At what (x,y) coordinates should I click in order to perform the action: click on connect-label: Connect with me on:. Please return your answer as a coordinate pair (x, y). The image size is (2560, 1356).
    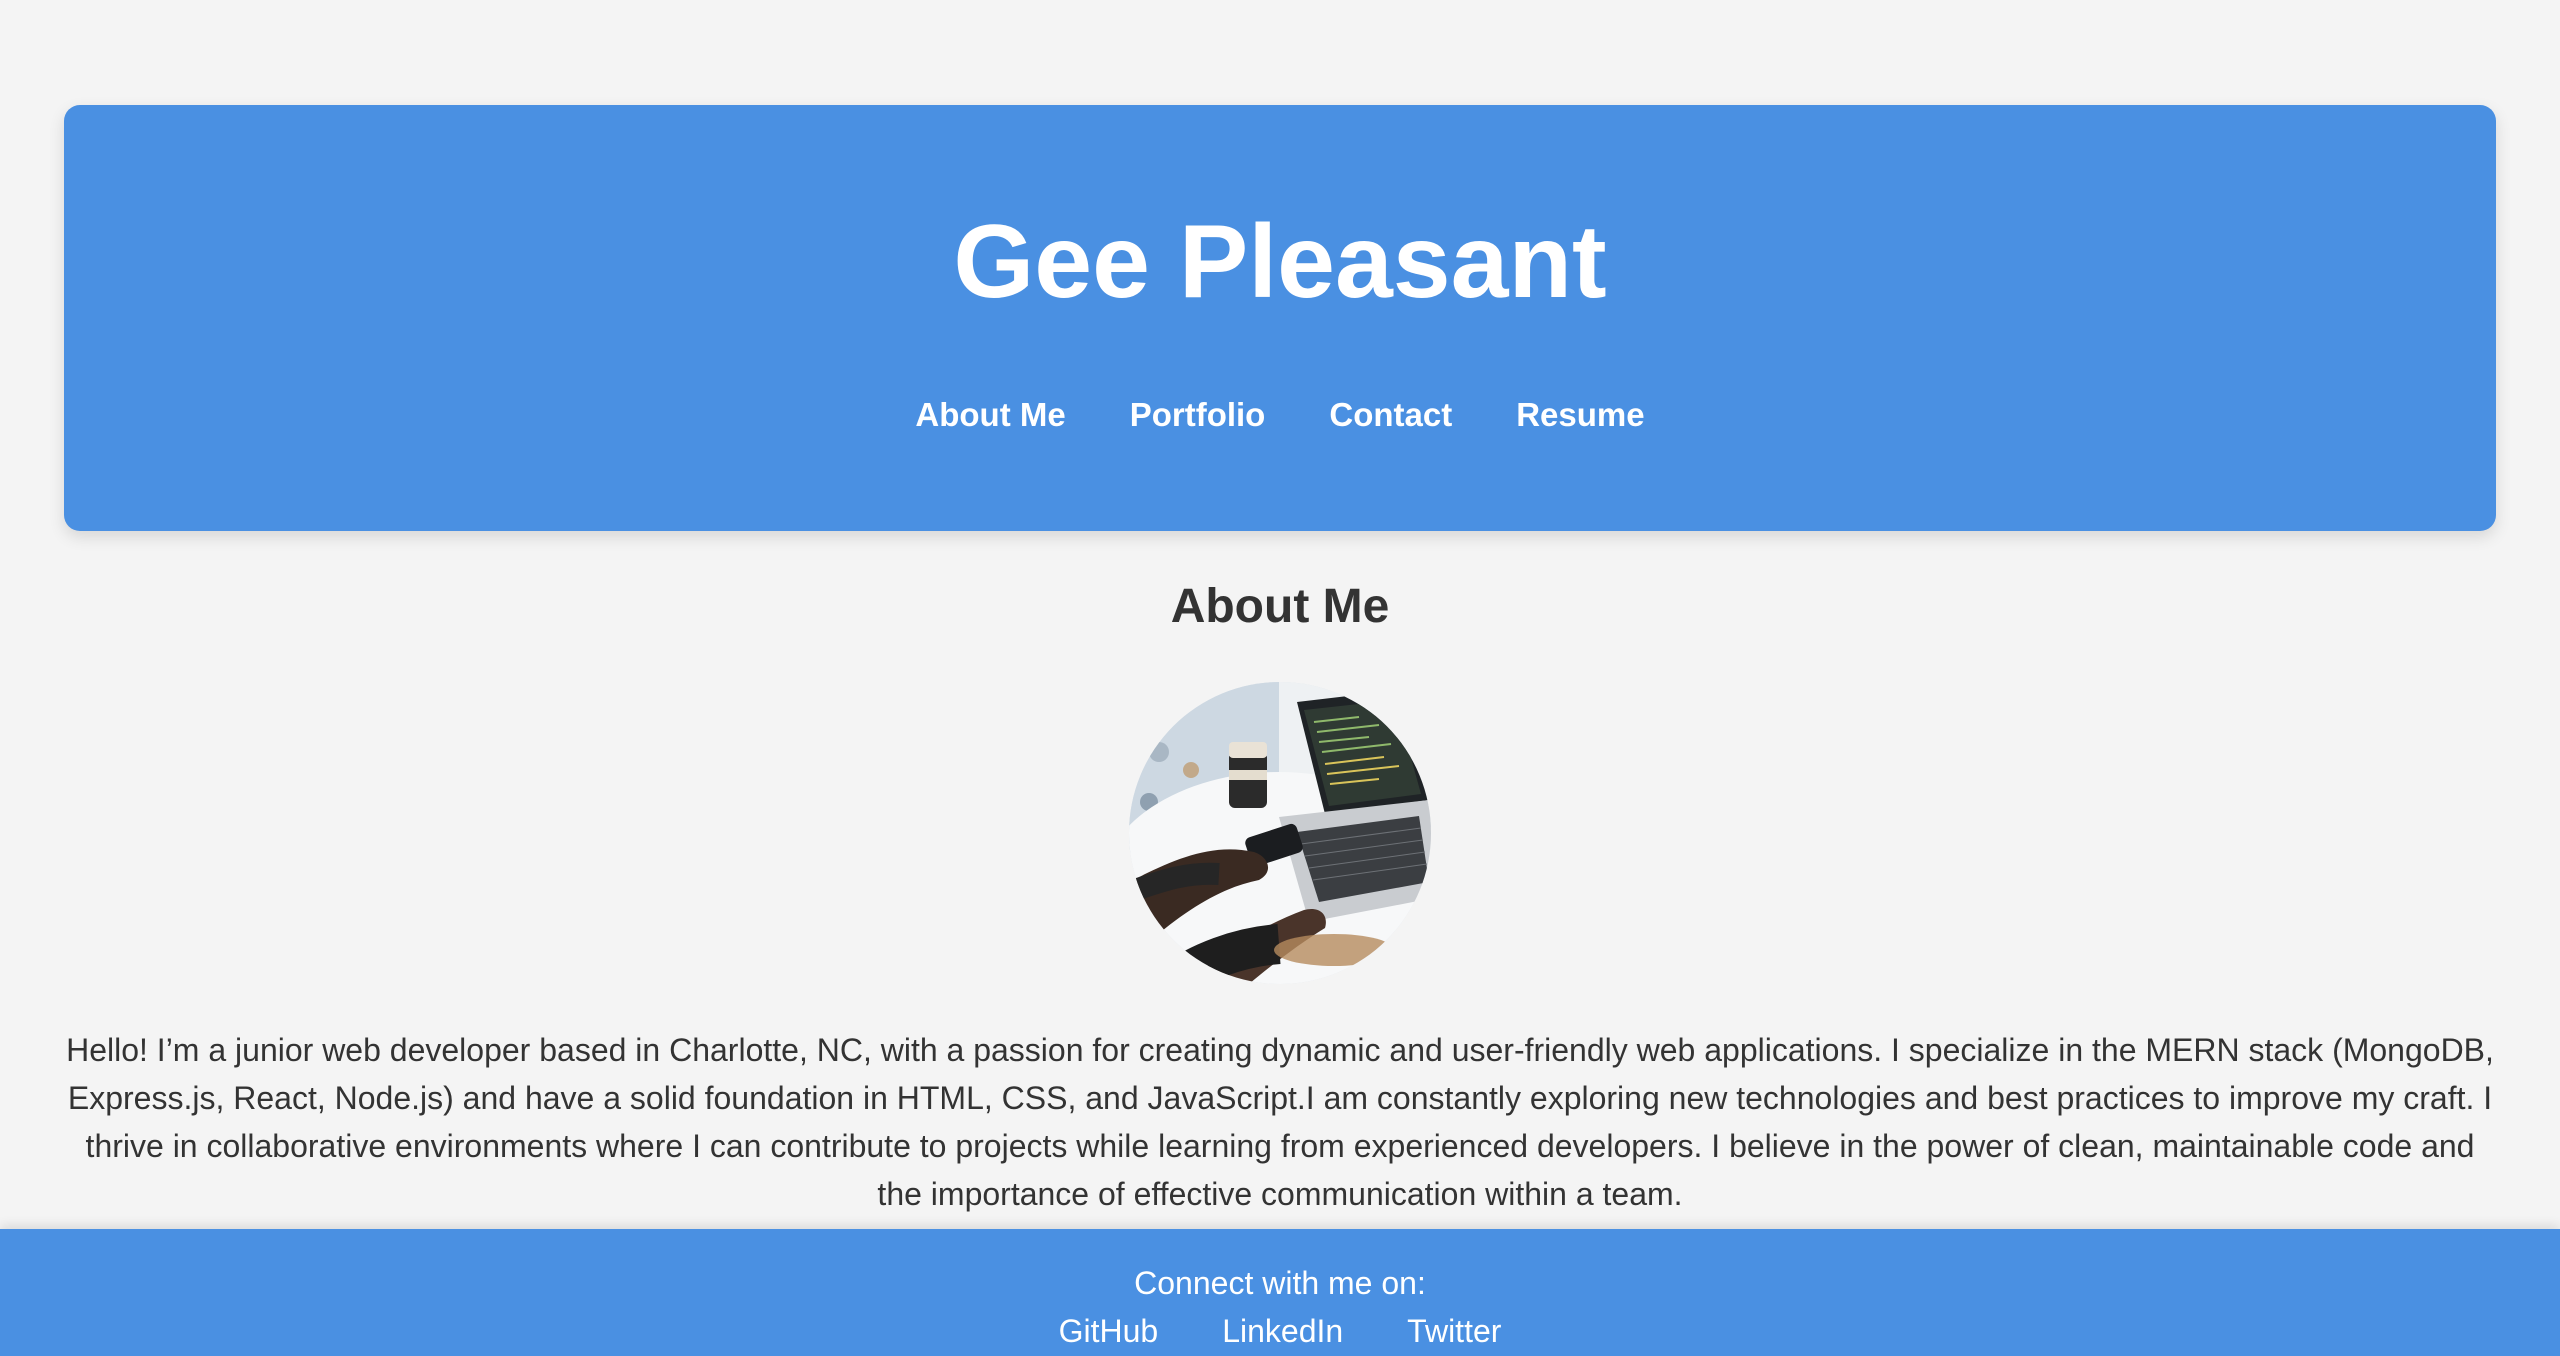
    Looking at the image, I should click on (1280, 1283).